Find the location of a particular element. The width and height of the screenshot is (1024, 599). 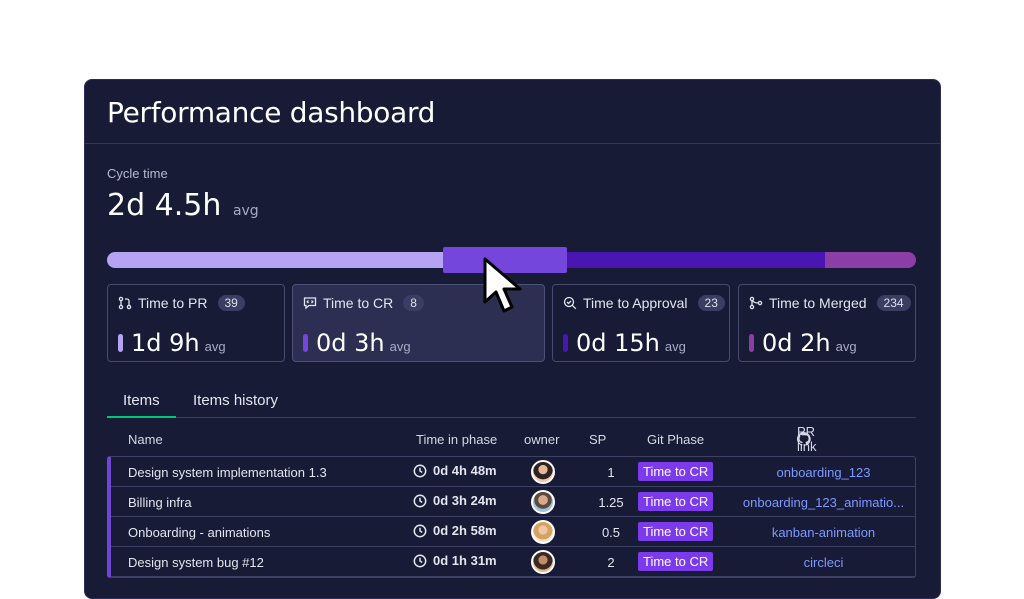

mouse-pointer-icon is located at coordinates (502, 285).